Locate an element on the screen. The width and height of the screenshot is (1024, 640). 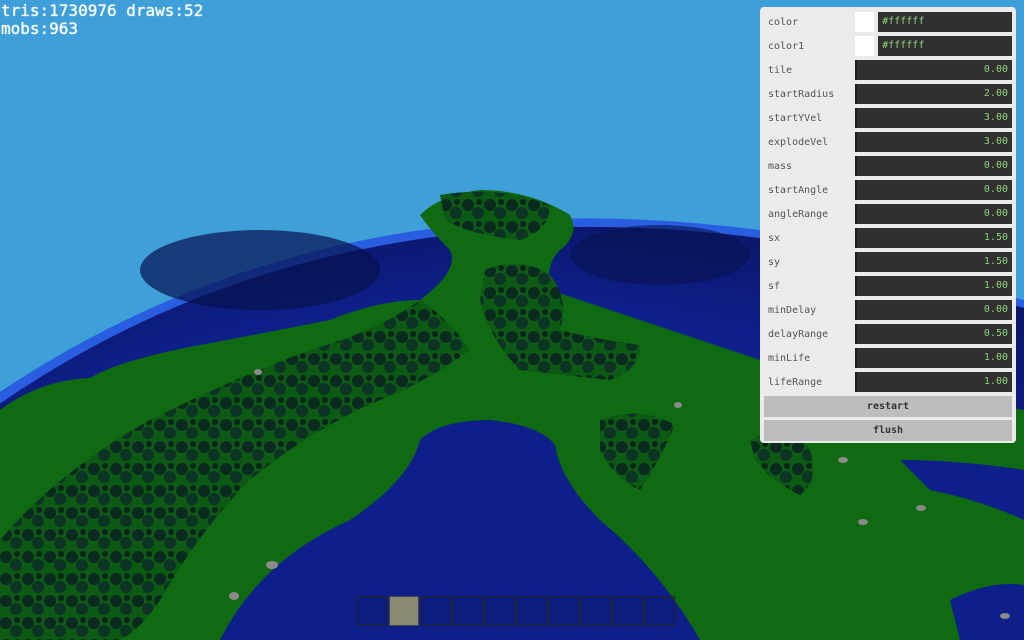
param-label: sx is located at coordinates (774, 238).